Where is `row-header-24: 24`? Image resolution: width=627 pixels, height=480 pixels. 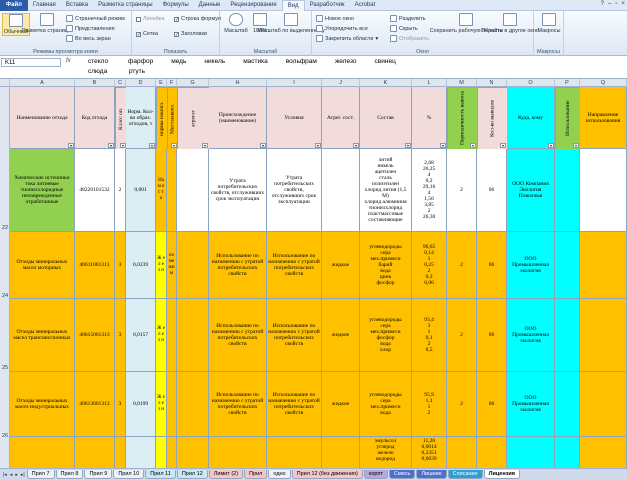 row-header-24: 24 is located at coordinates (5, 296).